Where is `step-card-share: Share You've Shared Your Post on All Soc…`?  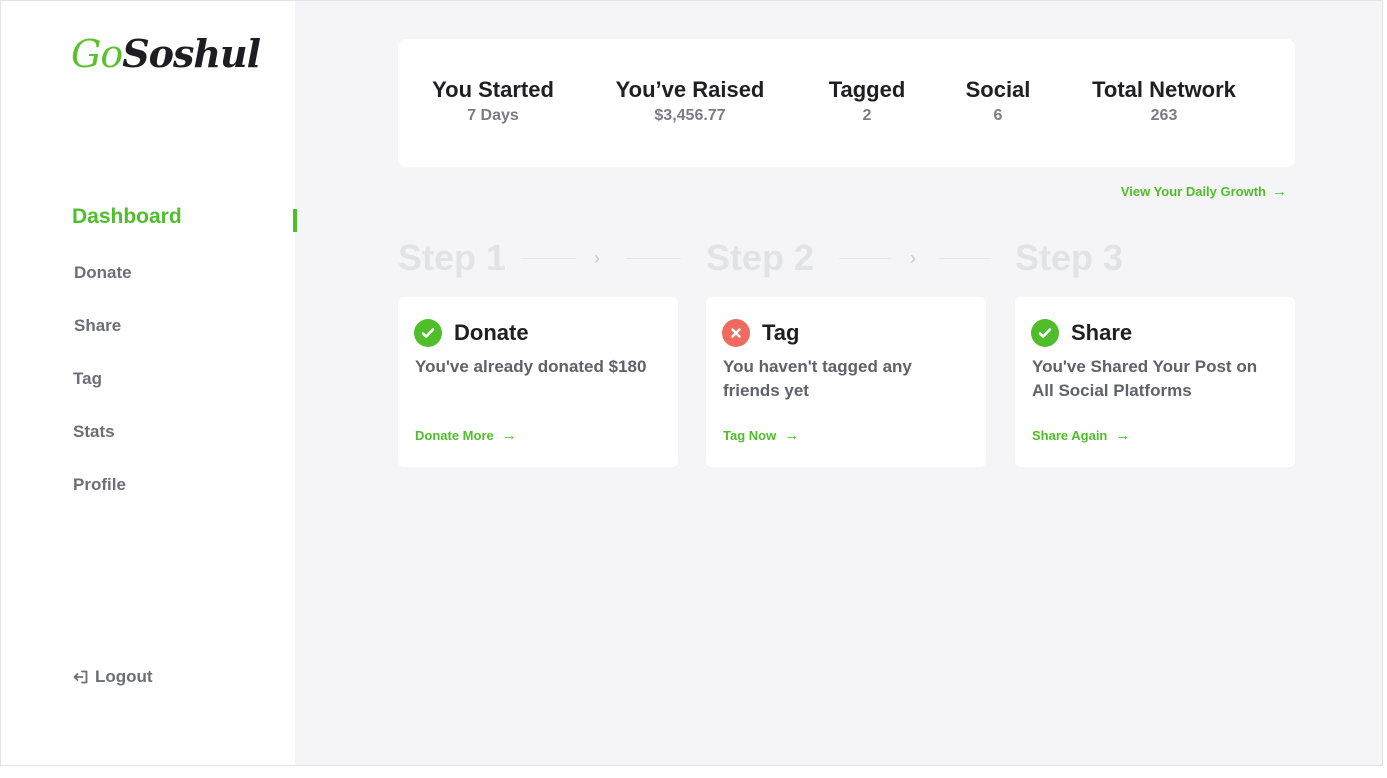 step-card-share: Share You've Shared Your Post on All Soc… is located at coordinates (1155, 382).